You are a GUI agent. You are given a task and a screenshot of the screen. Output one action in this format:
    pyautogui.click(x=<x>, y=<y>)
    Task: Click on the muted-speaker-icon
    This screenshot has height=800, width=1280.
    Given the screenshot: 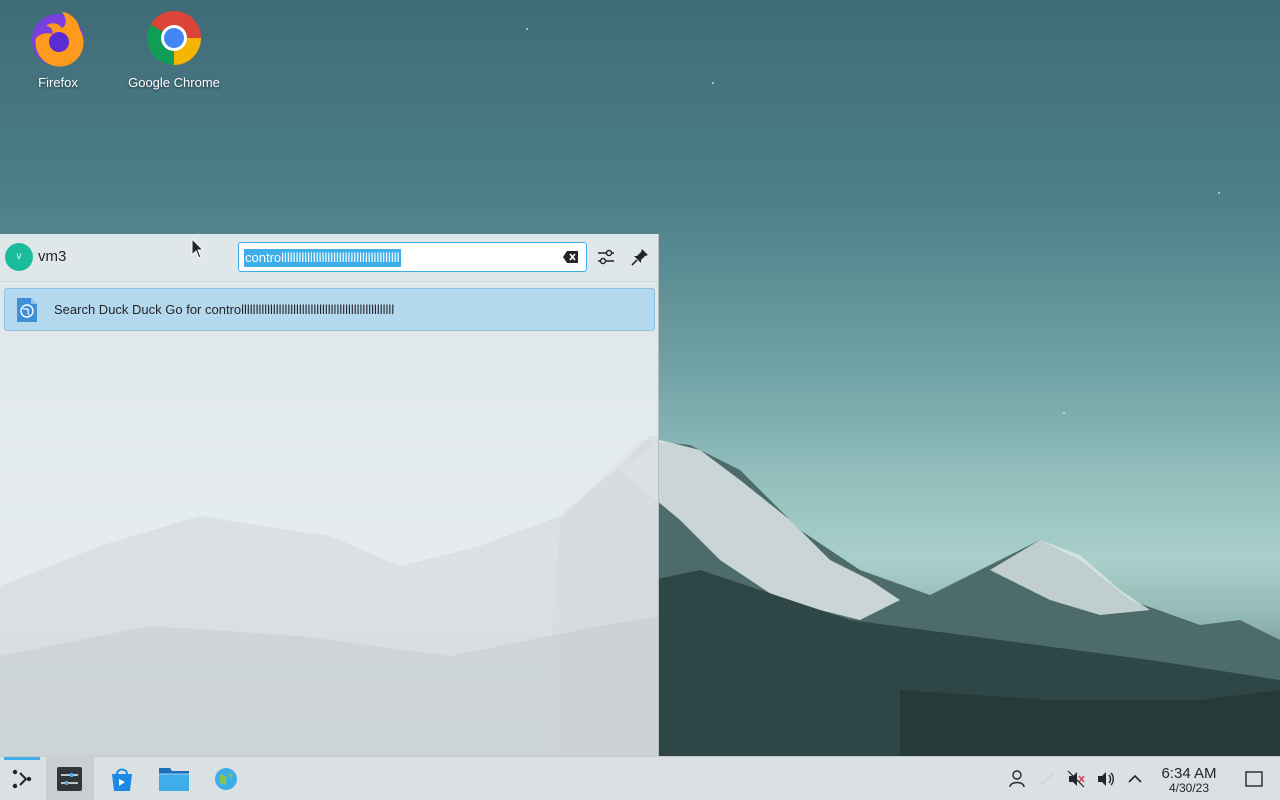 What is the action you would take?
    pyautogui.click(x=1076, y=779)
    